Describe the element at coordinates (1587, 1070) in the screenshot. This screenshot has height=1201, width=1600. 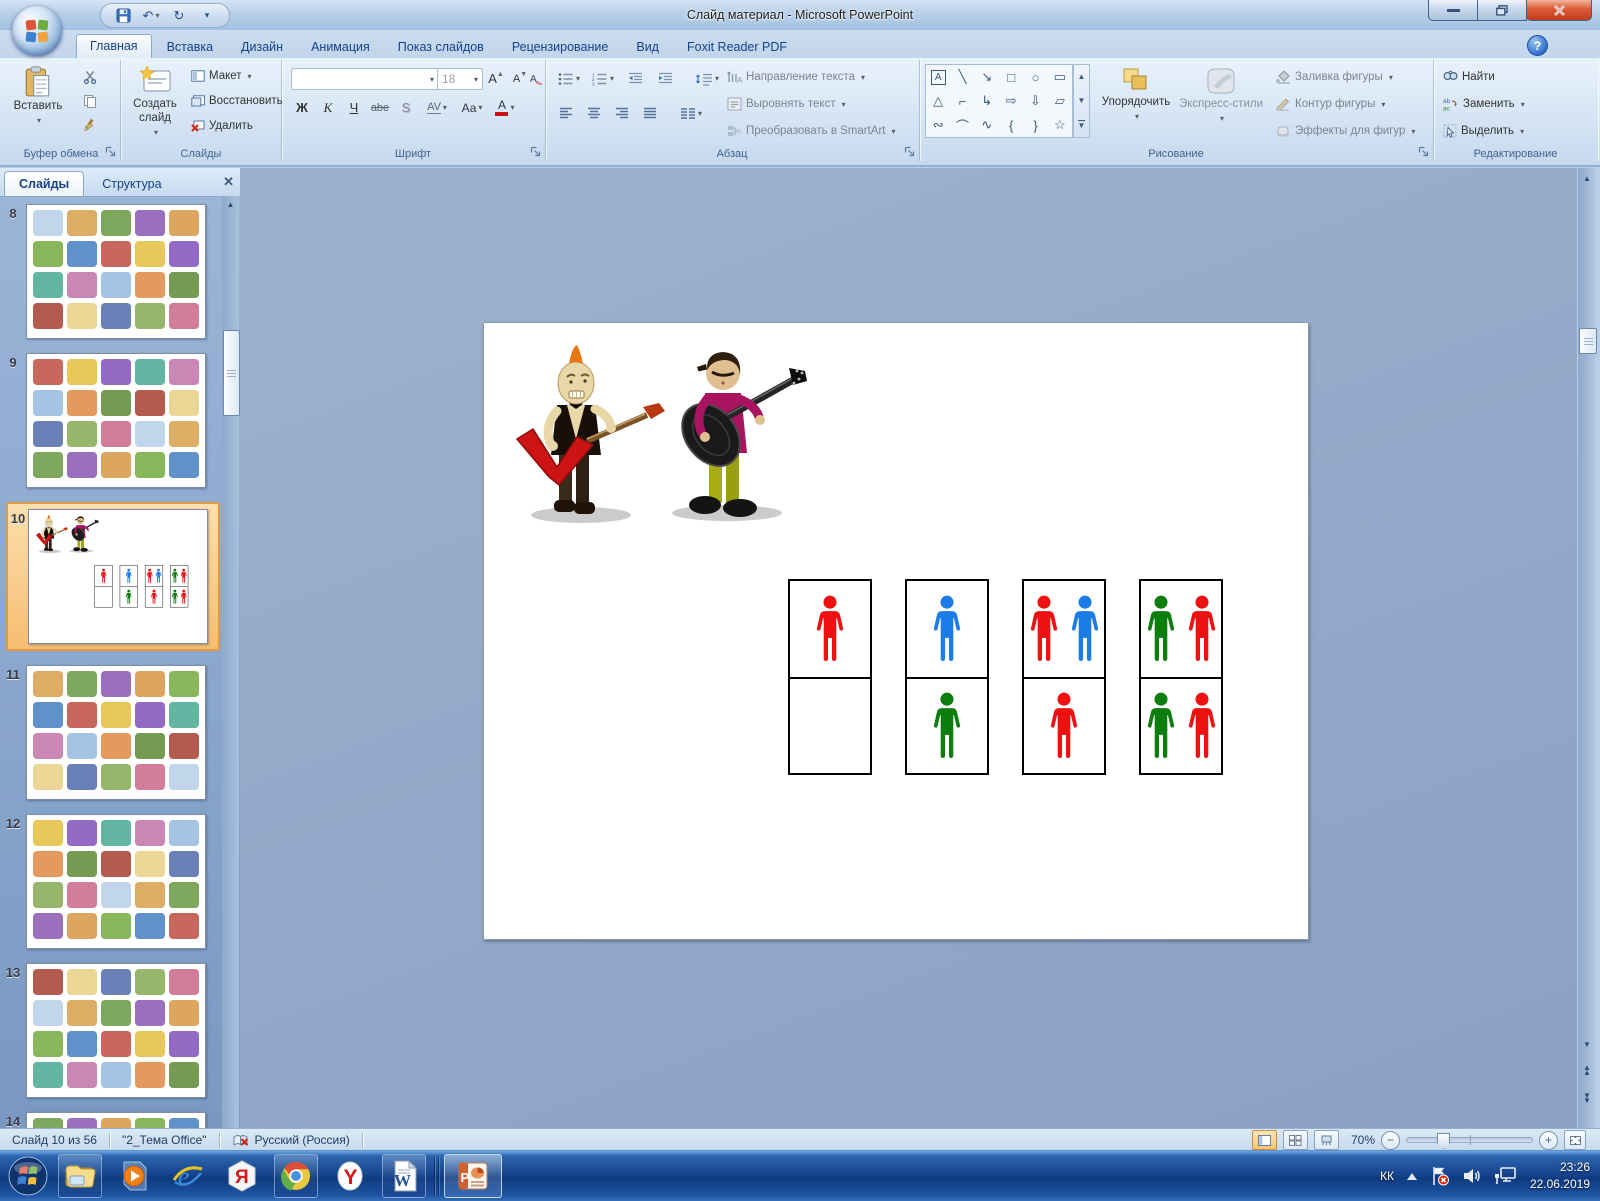
I see `previous-slide-button: ▲▲` at that location.